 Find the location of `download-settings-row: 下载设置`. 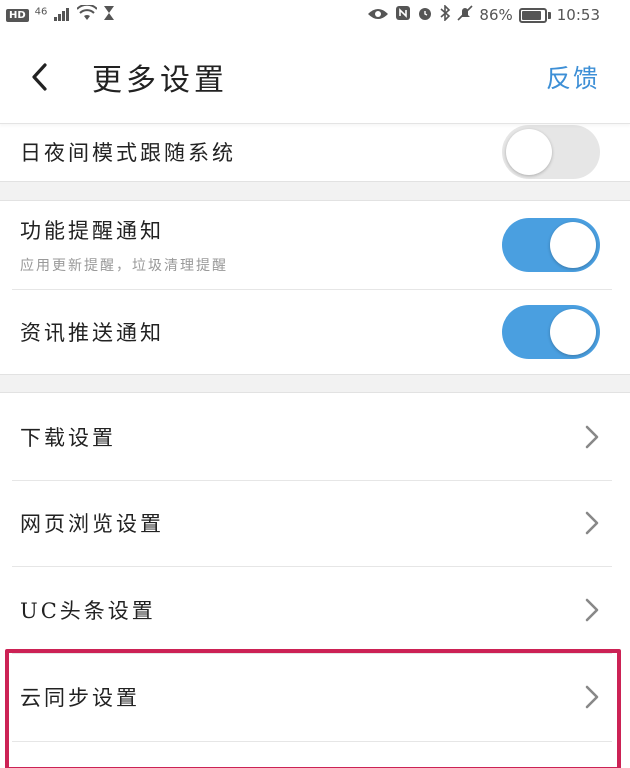

download-settings-row: 下载设置 is located at coordinates (315, 436).